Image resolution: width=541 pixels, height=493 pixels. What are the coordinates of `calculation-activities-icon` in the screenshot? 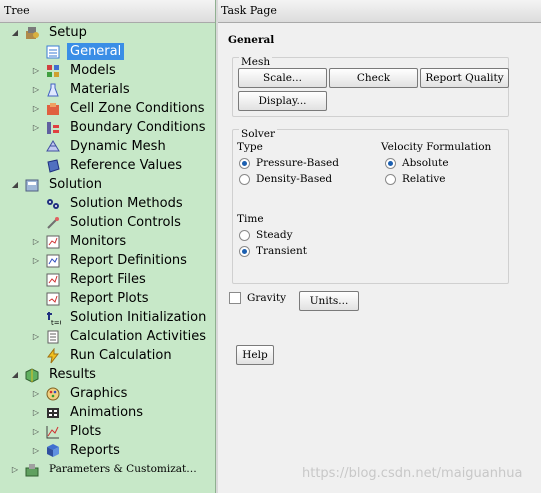 It's located at (53, 337).